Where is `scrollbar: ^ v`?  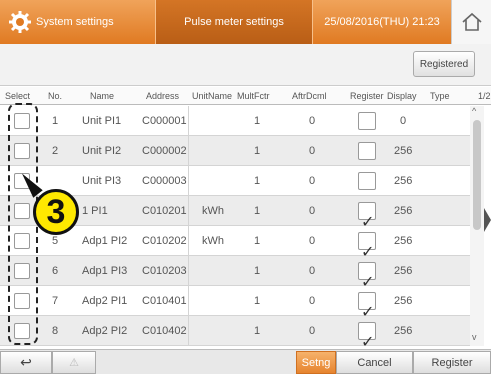 scrollbar: ^ v is located at coordinates (477, 226).